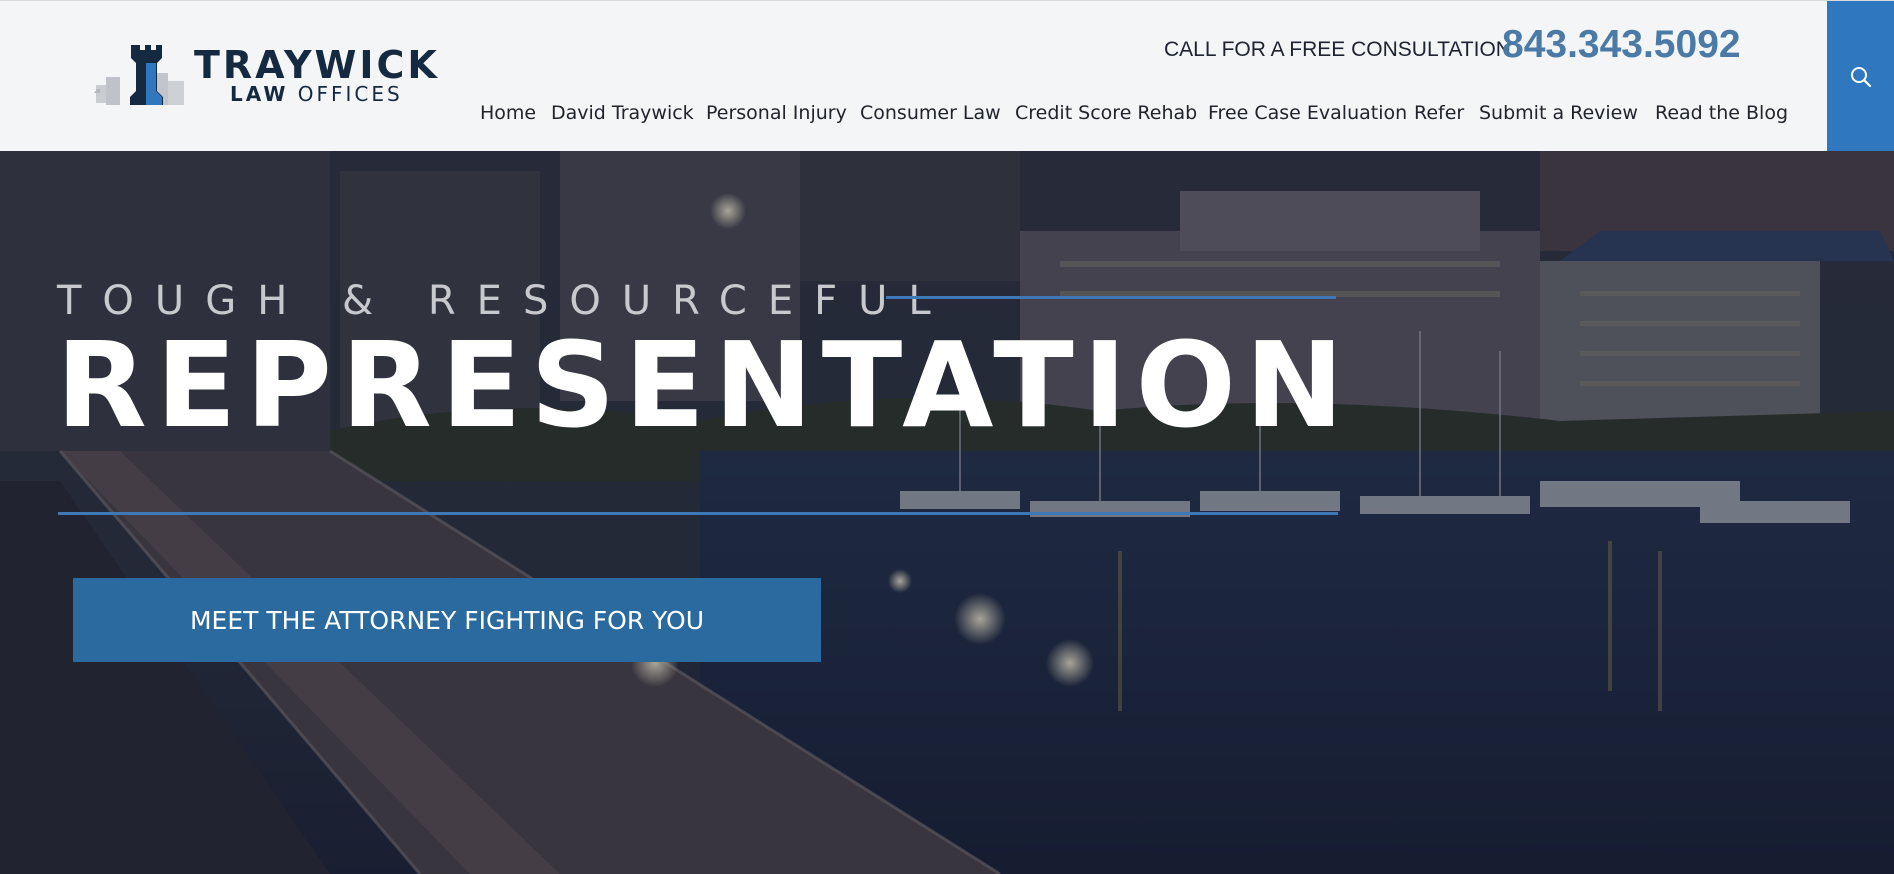 This screenshot has height=874, width=1894. I want to click on search-icon, so click(1860, 76).